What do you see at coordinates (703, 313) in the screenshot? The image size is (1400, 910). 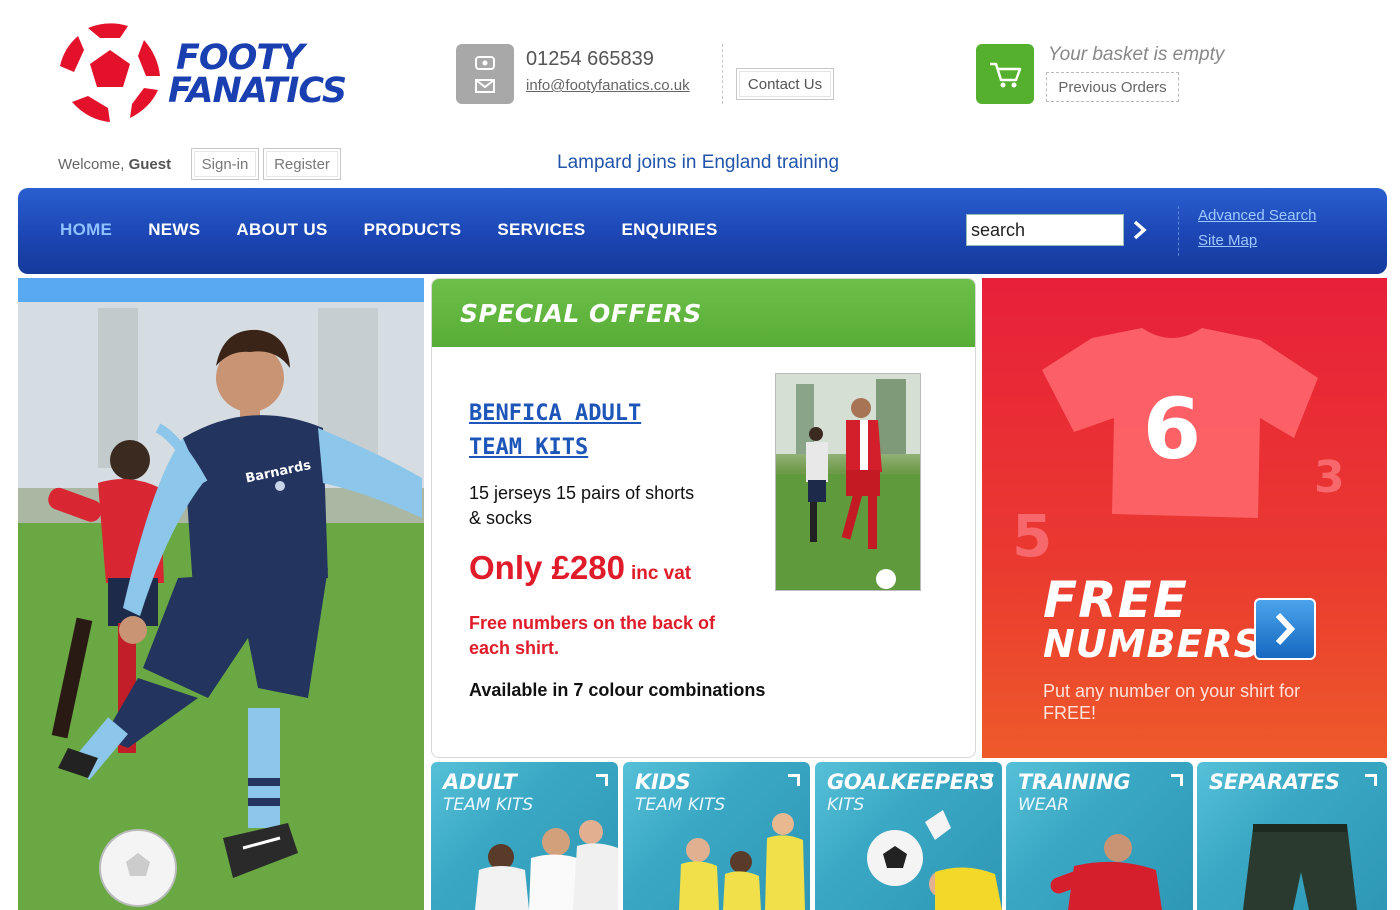 I see `special-offers-header: SPECIAL OFFERS` at bounding box center [703, 313].